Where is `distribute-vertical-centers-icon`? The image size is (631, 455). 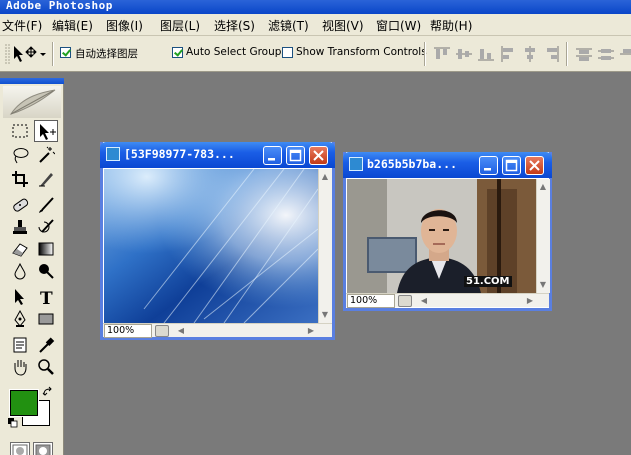
distribute-vertical-centers-icon is located at coordinates (606, 54).